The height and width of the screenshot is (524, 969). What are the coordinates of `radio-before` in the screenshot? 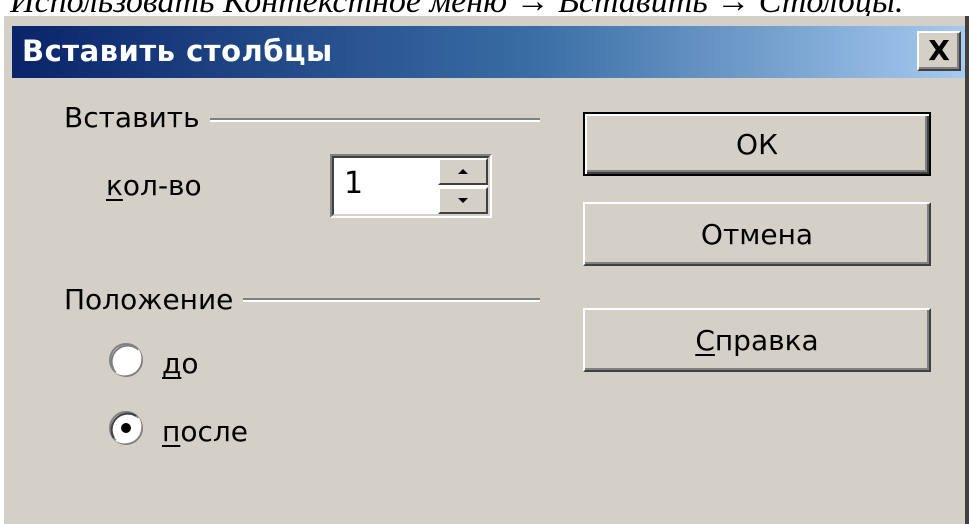 It's located at (126, 360).